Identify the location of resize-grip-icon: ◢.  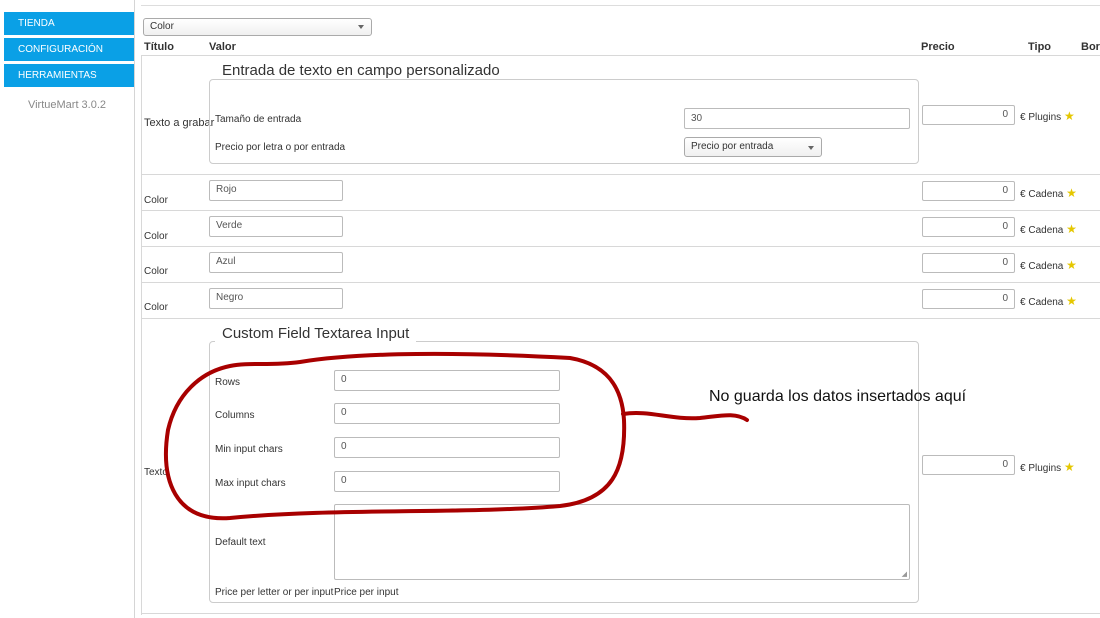
(904, 574).